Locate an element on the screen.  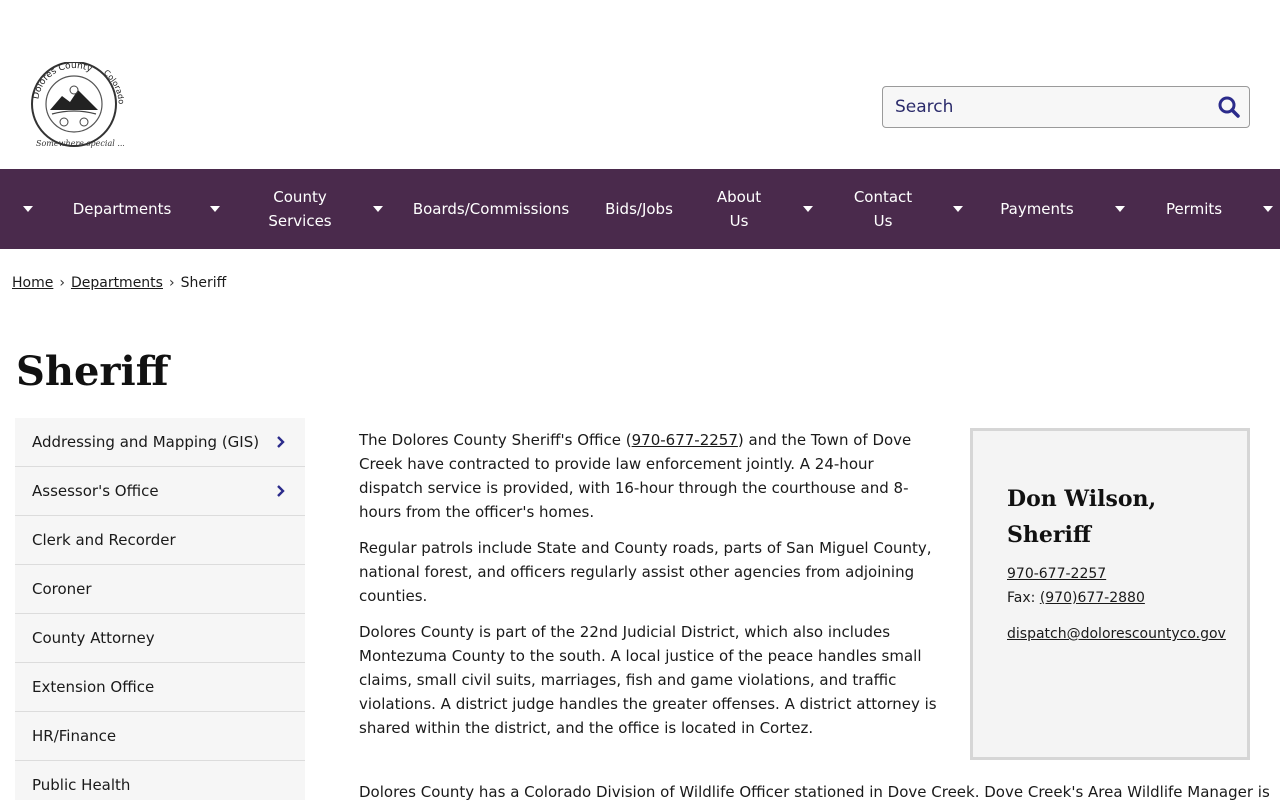
breadcrumb-departments: Departments is located at coordinates (117, 283).